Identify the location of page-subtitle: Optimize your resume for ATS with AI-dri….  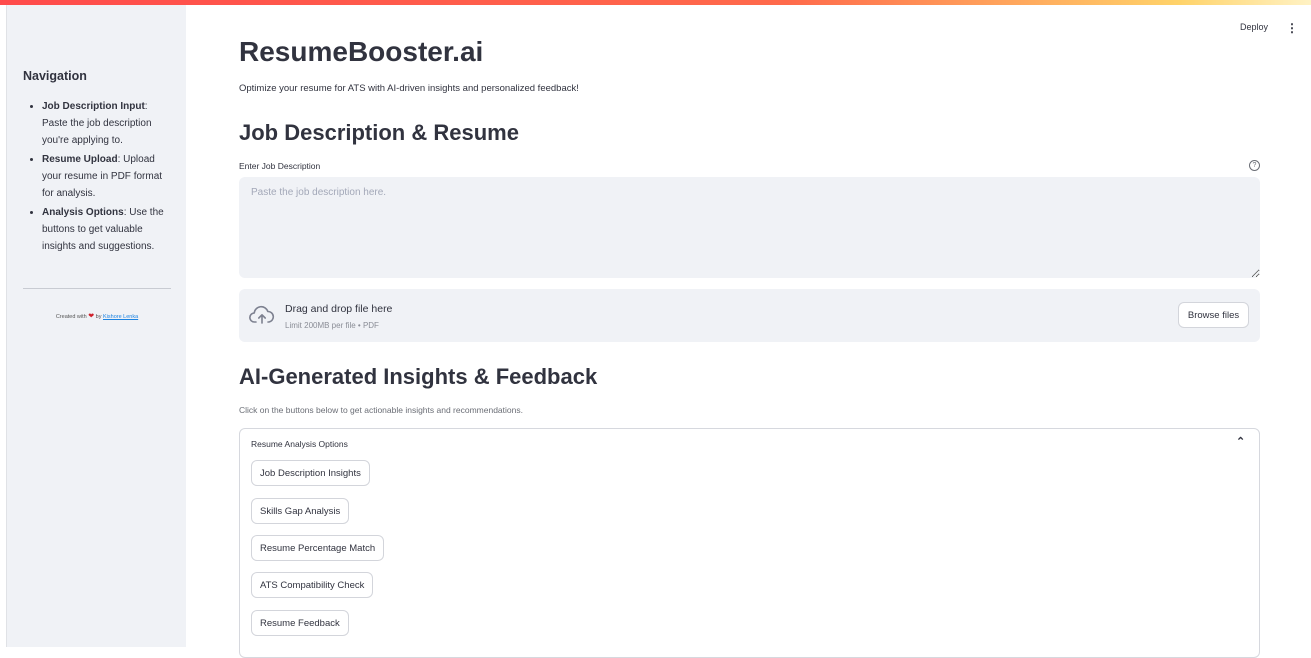
(409, 88).